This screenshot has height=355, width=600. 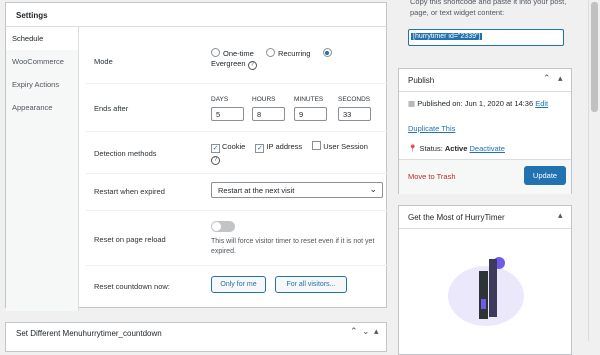 I want to click on menu-panel-title: Set Different Menuhurrytimer_countdown, so click(x=89, y=333).